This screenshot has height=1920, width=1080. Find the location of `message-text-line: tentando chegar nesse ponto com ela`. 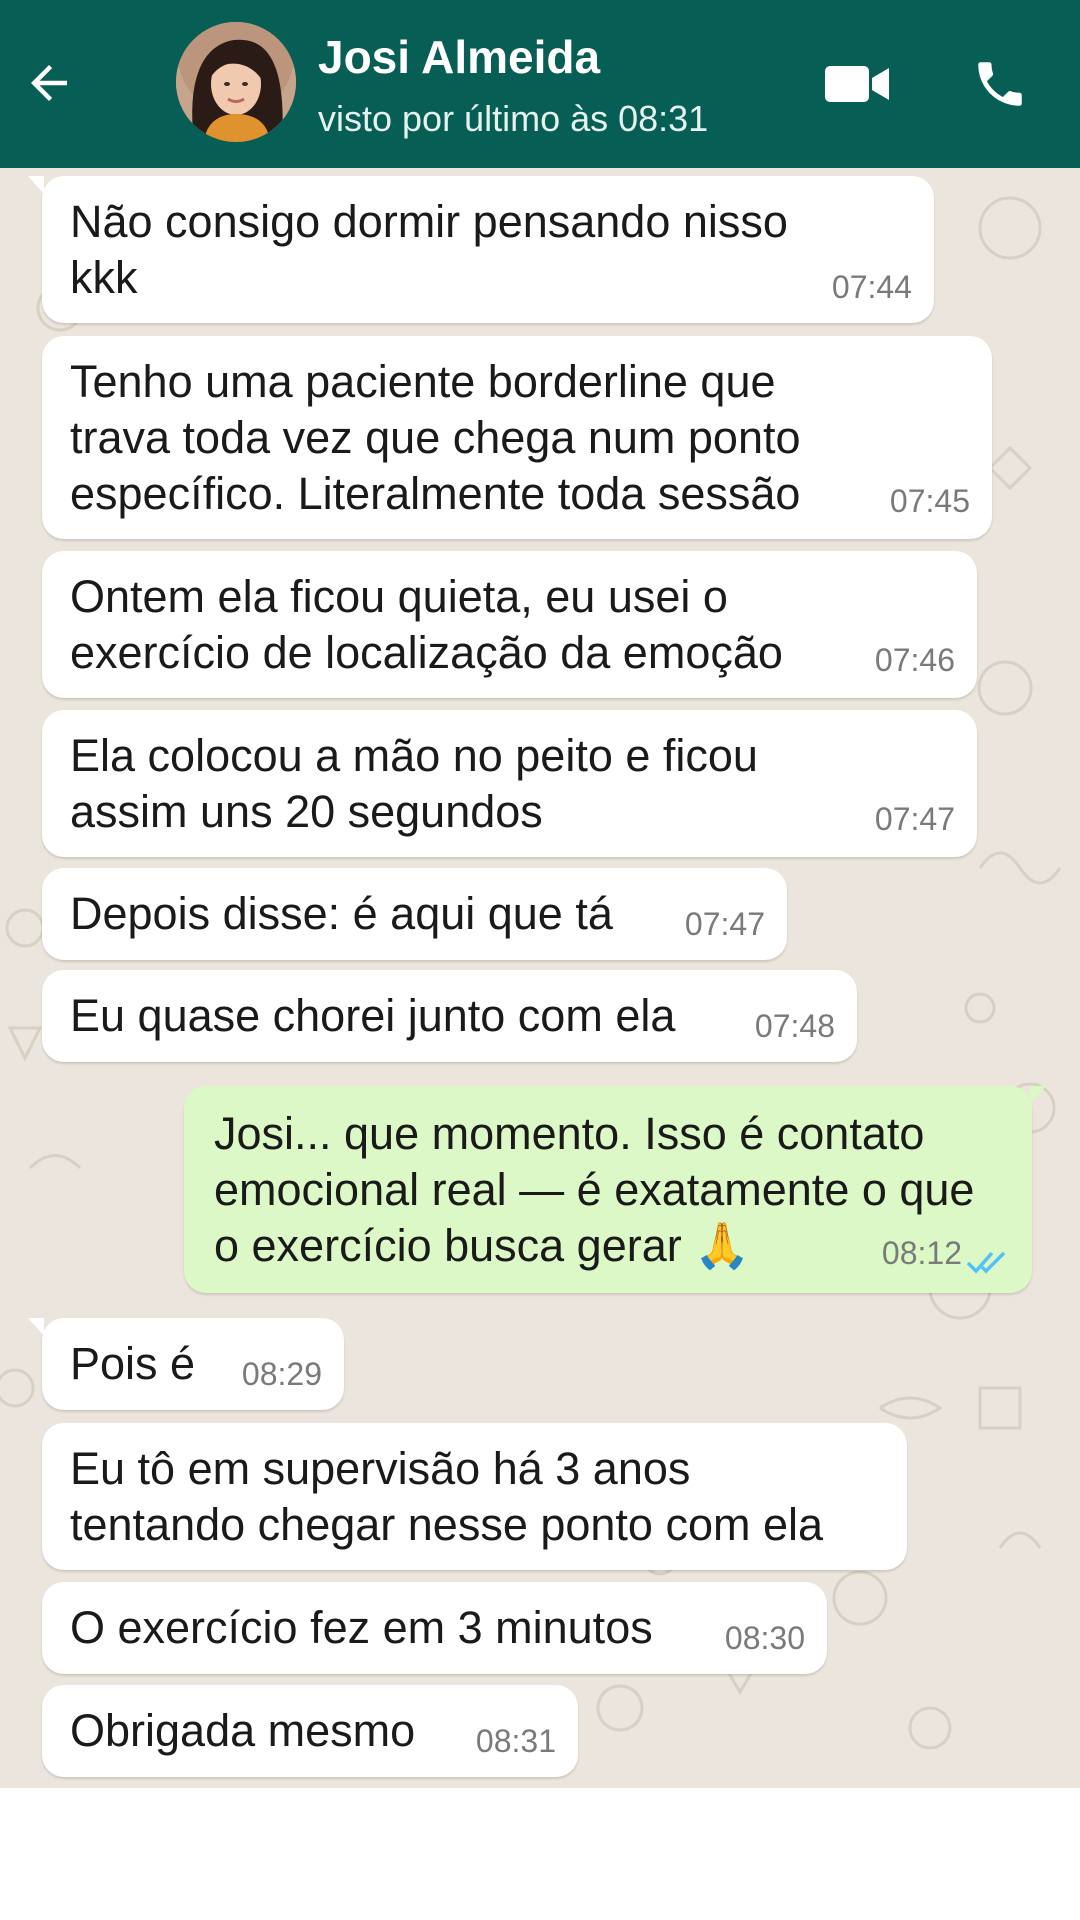

message-text-line: tentando chegar nesse ponto com ela is located at coordinates (447, 1524).